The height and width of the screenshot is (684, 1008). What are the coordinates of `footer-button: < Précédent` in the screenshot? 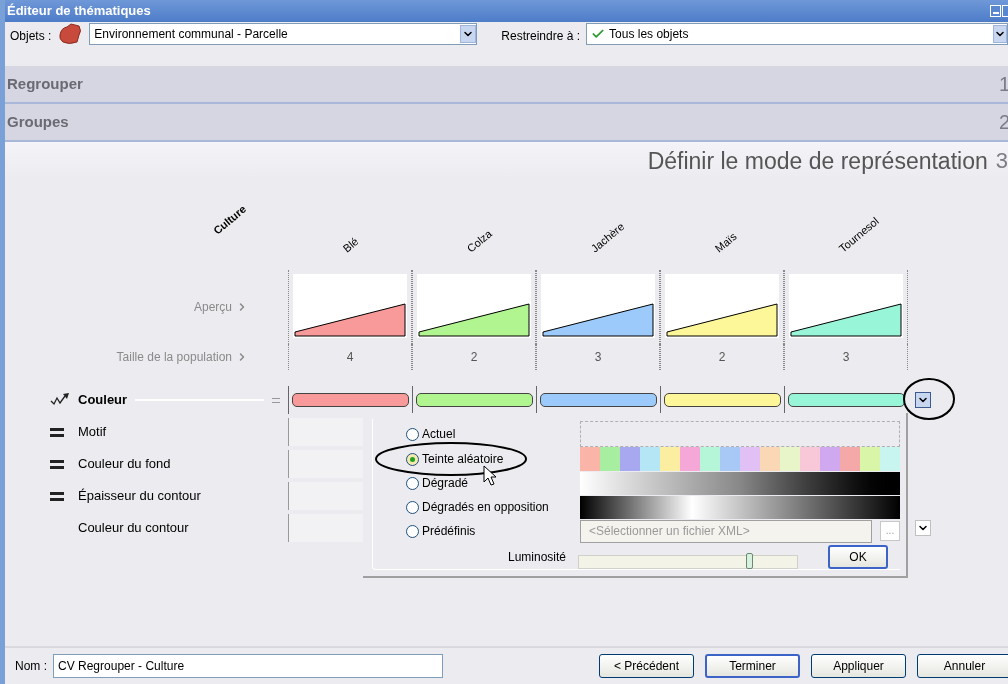 It's located at (646, 666).